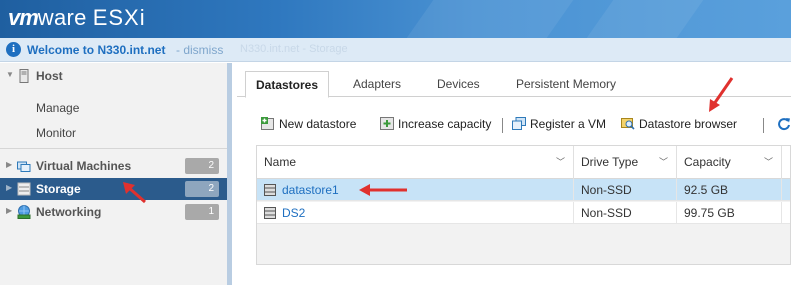  What do you see at coordinates (287, 84) in the screenshot?
I see `tab-datastores: Datastores` at bounding box center [287, 84].